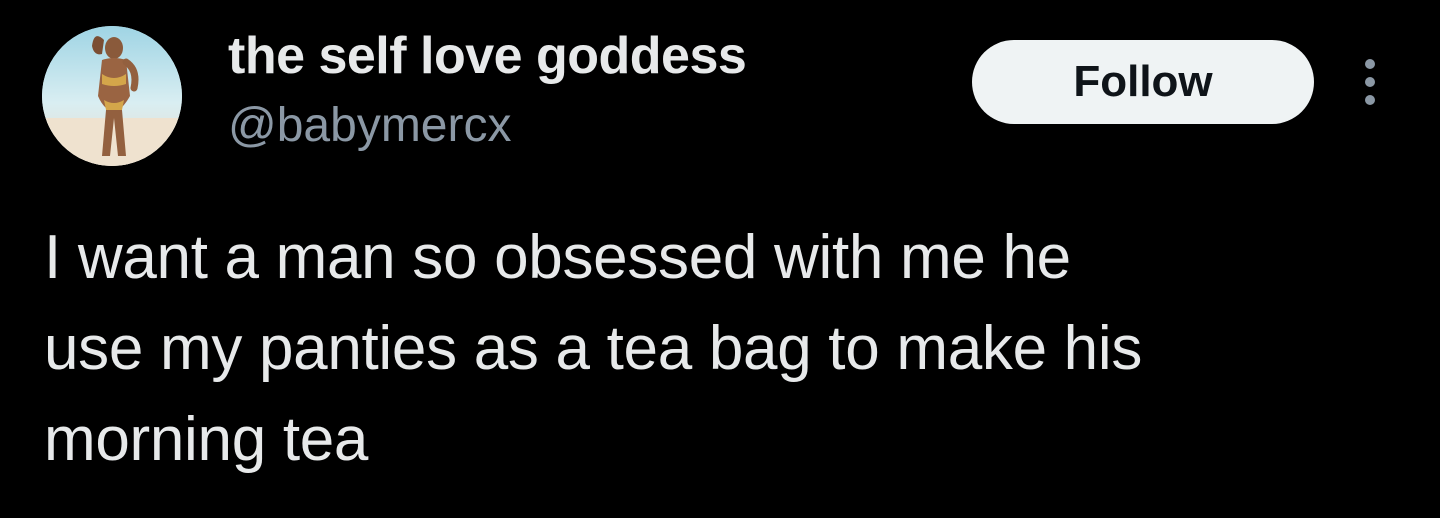  I want to click on avatar, so click(112, 96).